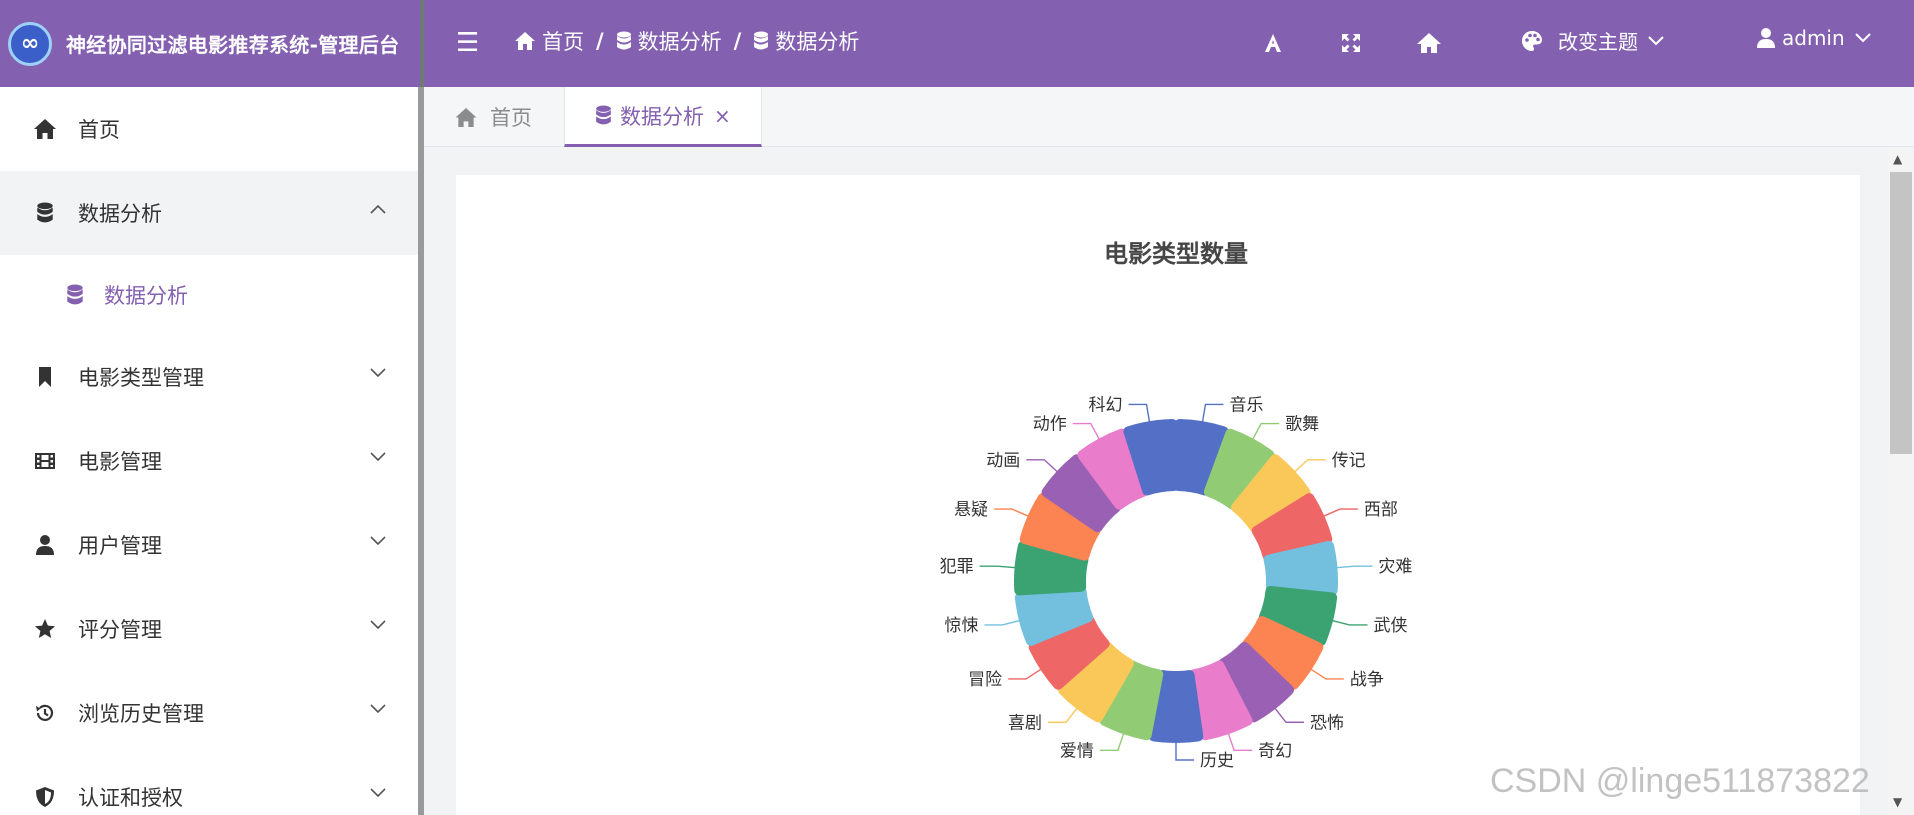 Image resolution: width=1914 pixels, height=815 pixels. Describe the element at coordinates (1300, 568) in the screenshot. I see `chart-slice` at that location.